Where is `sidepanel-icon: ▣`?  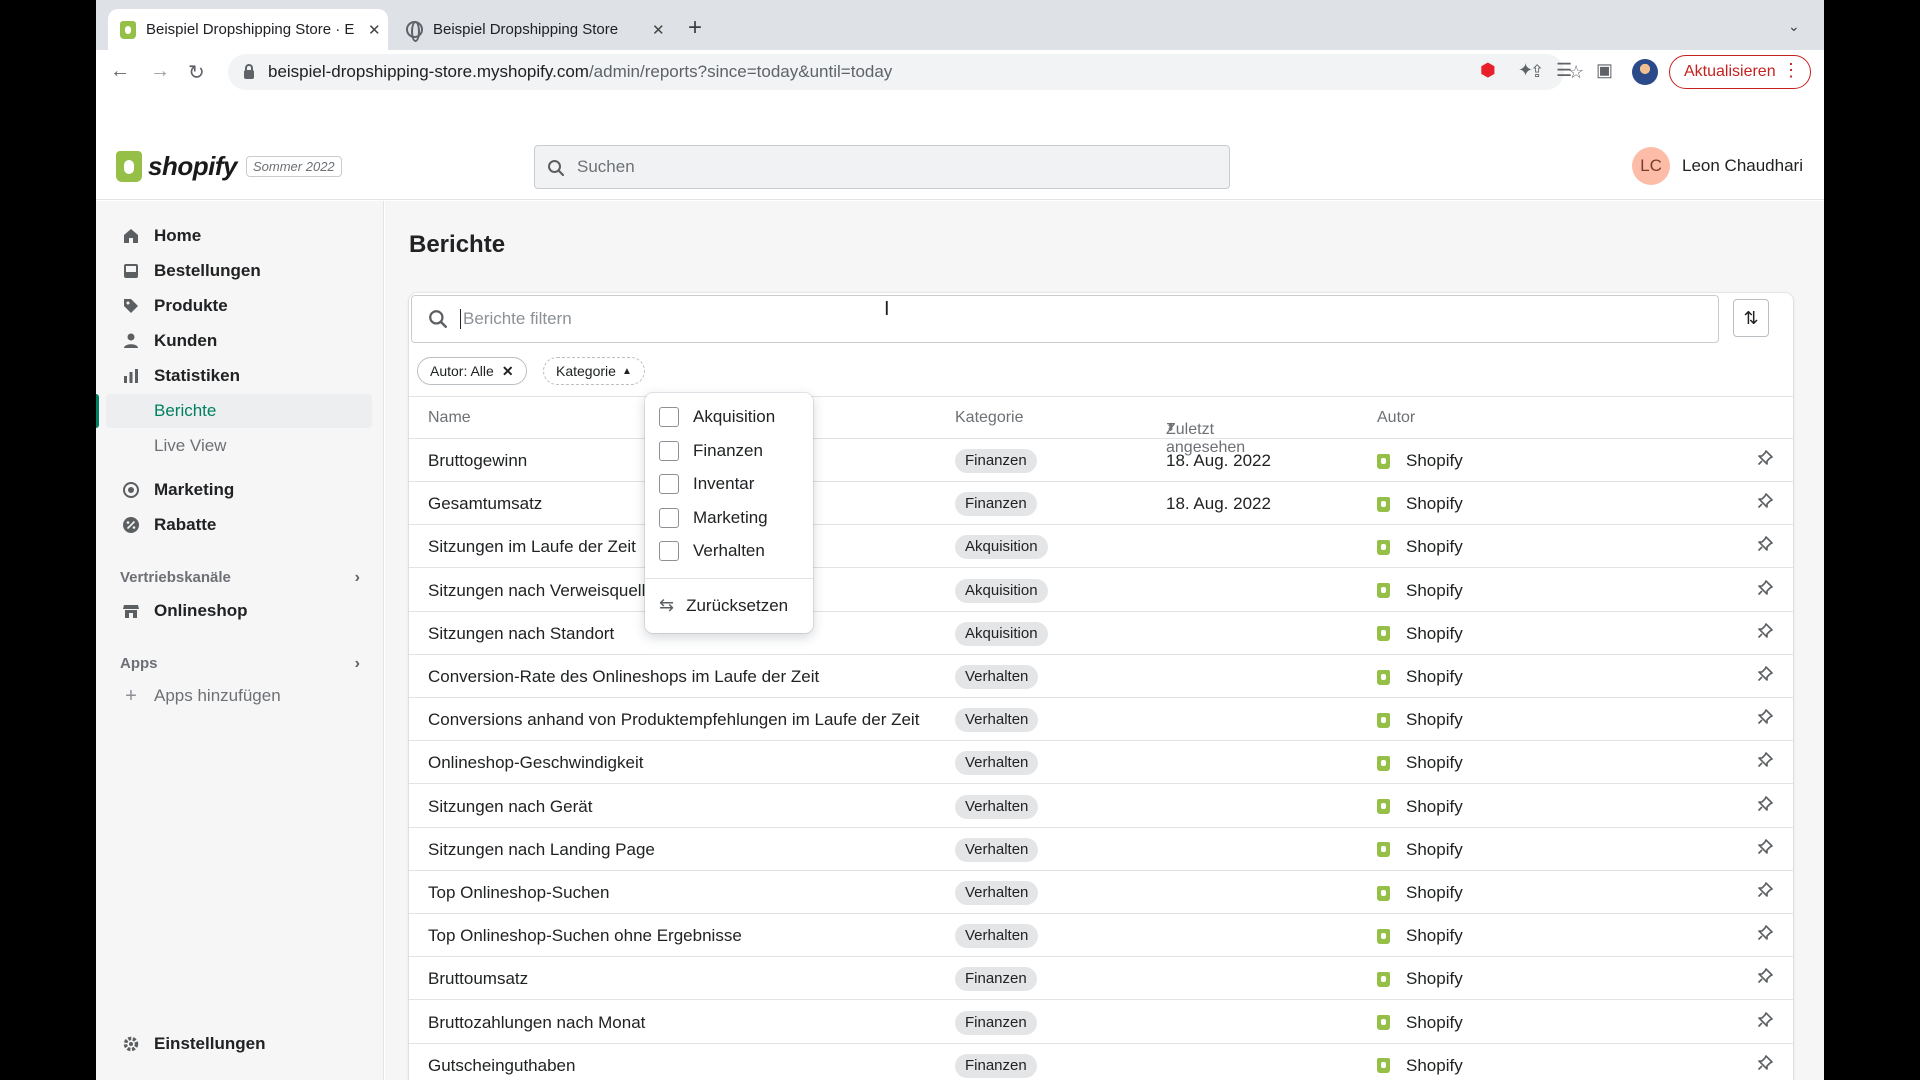
sidepanel-icon: ▣ is located at coordinates (1604, 70).